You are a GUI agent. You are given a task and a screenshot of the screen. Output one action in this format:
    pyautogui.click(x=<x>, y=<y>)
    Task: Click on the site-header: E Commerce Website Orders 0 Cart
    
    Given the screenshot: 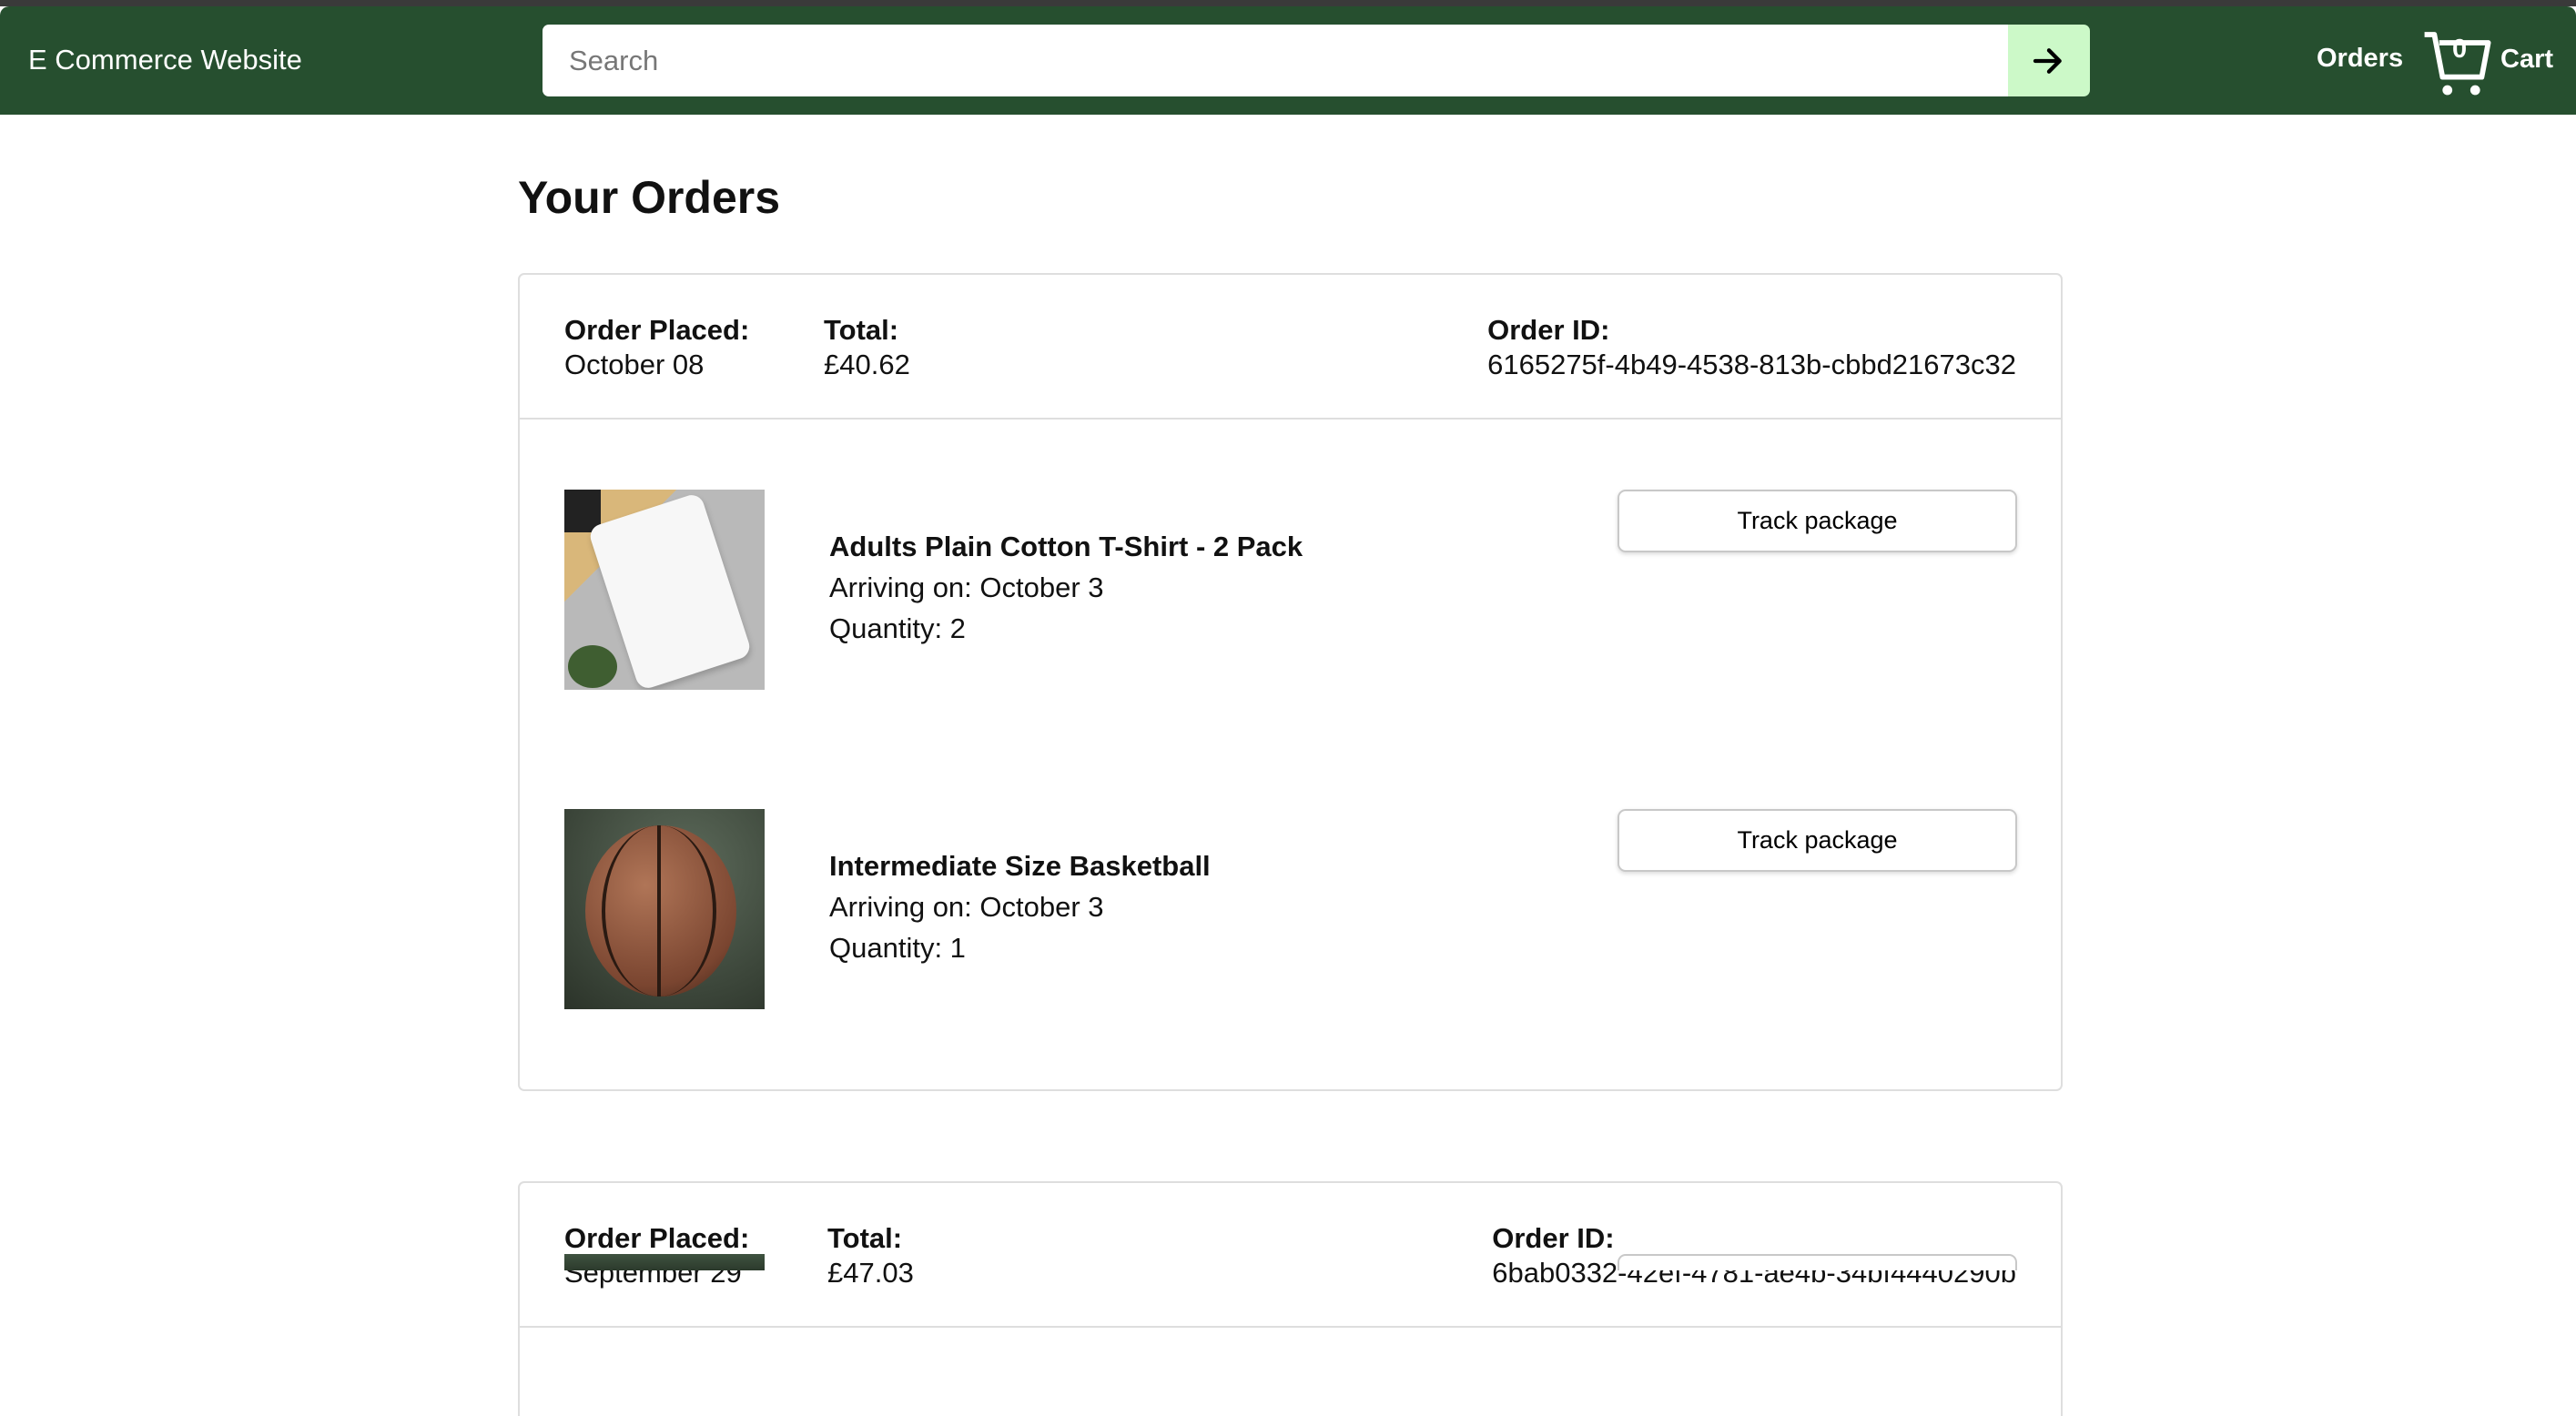 What is the action you would take?
    pyautogui.click(x=1288, y=61)
    